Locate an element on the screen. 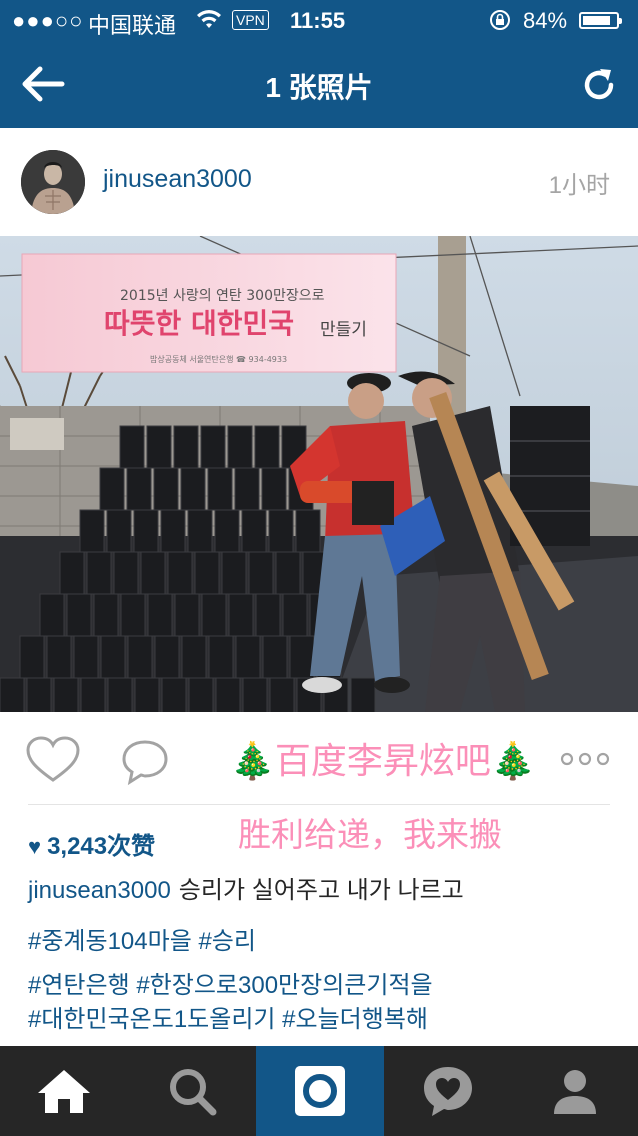 The width and height of the screenshot is (638, 1136). post-actions: 🎄百度李昇炫吧🎄 is located at coordinates (319, 758).